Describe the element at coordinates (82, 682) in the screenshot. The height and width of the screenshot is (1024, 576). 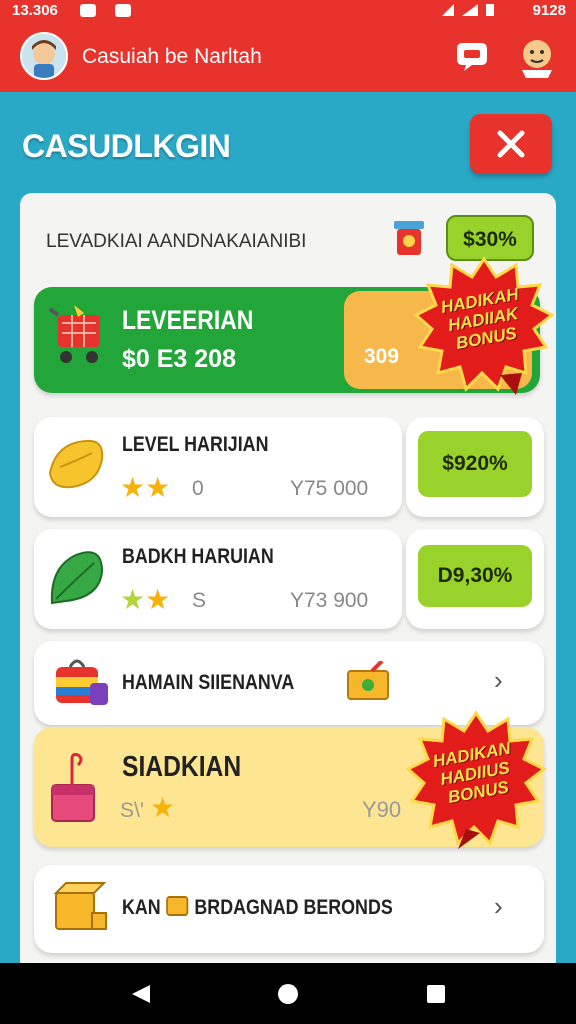
I see `backpack-icon` at that location.